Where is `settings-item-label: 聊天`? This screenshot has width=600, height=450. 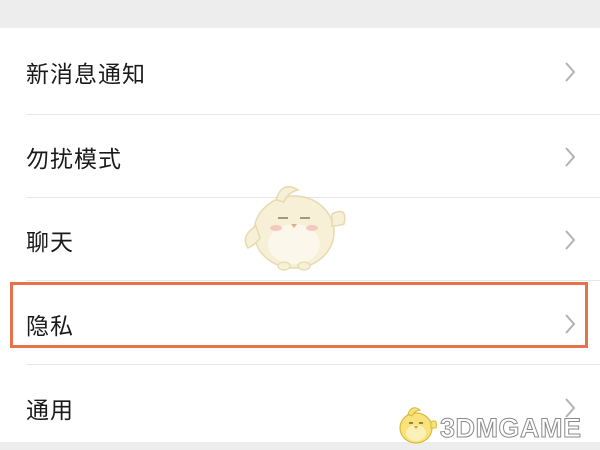 settings-item-label: 聊天 is located at coordinates (50, 243).